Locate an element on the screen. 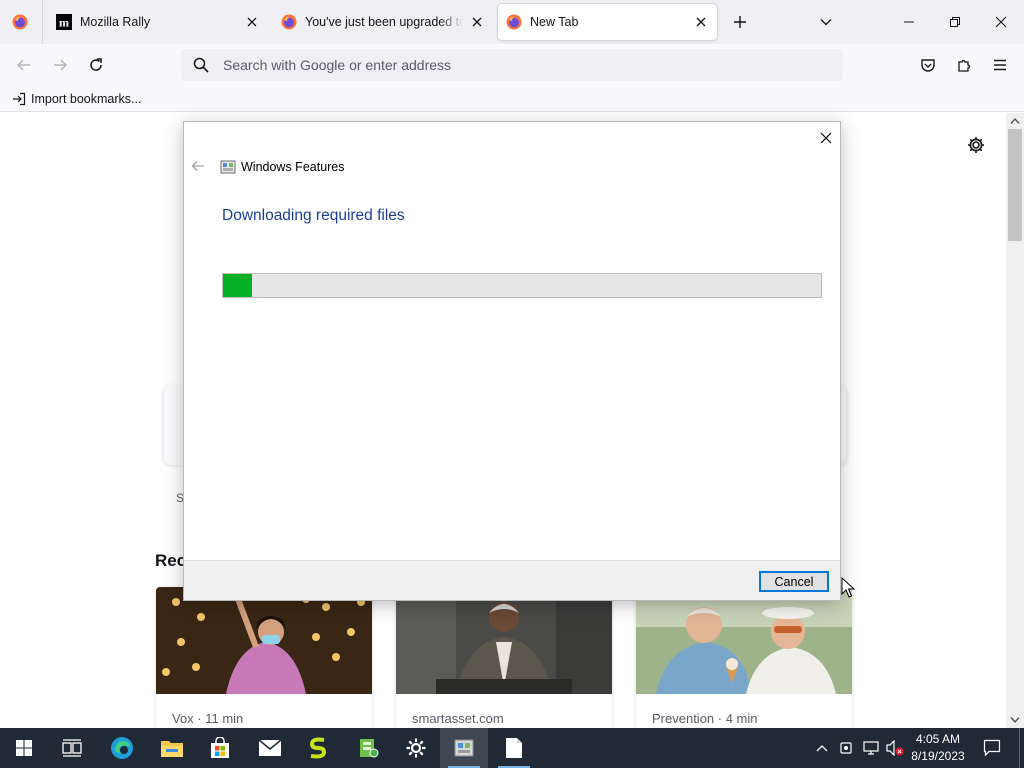 The height and width of the screenshot is (768, 1024). story-source: Vox · 11 min is located at coordinates (208, 718).